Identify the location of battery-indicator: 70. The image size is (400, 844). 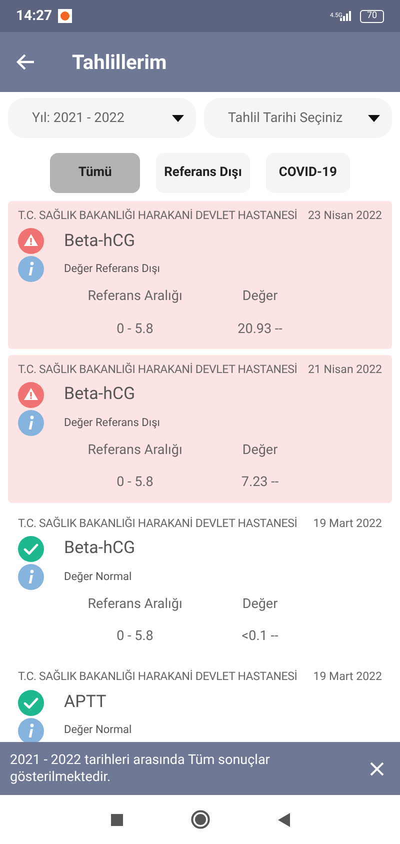
(372, 16).